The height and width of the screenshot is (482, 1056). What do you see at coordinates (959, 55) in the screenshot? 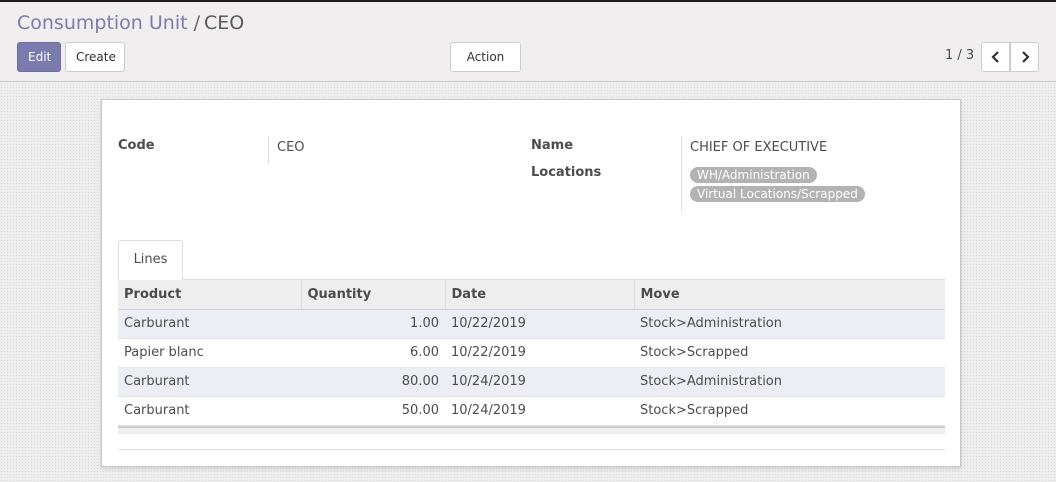
I see `pager-value: 1 / 3` at bounding box center [959, 55].